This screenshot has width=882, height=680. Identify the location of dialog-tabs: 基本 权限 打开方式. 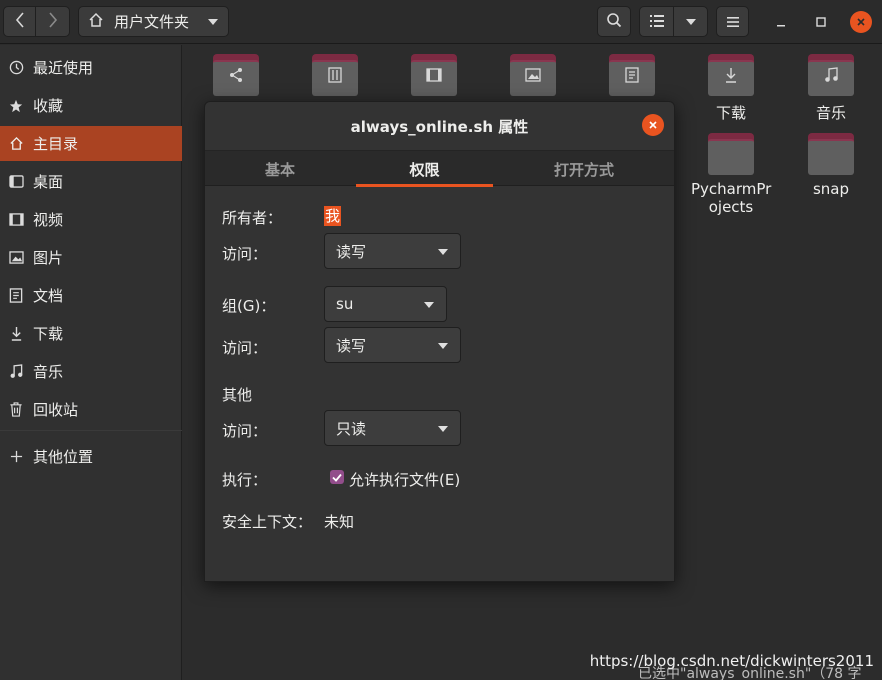
(439, 168).